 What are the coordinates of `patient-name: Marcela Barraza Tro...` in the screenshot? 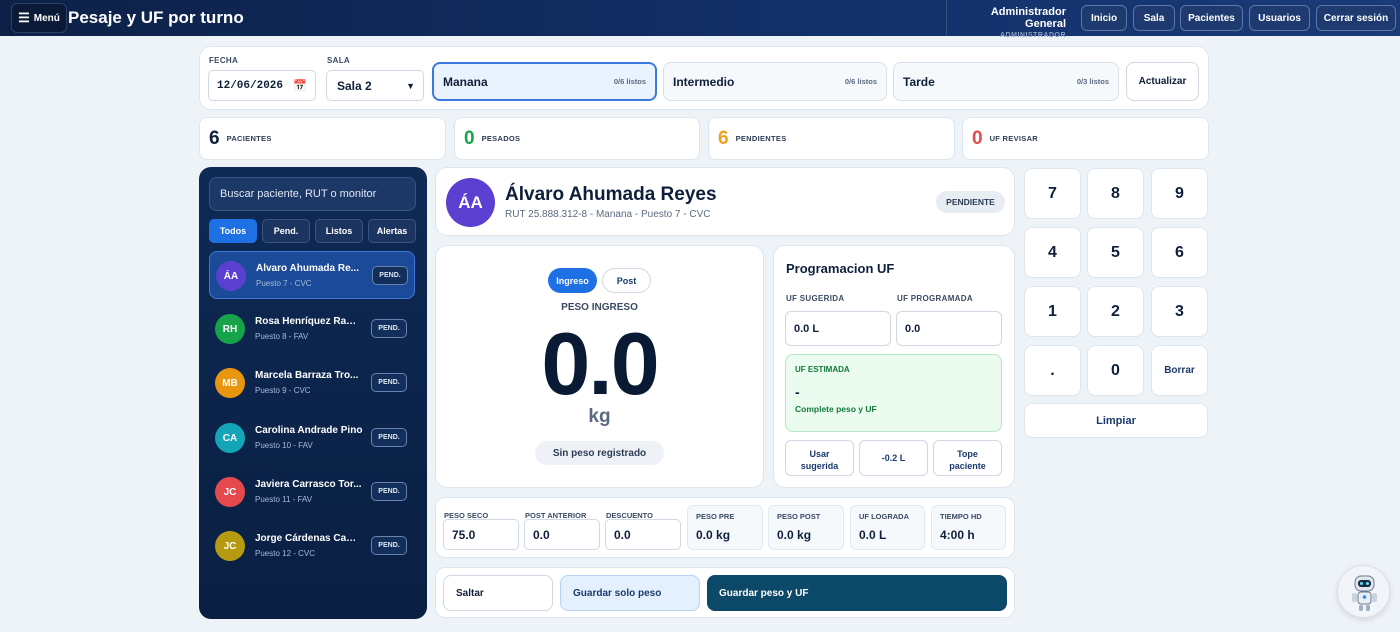 It's located at (307, 375).